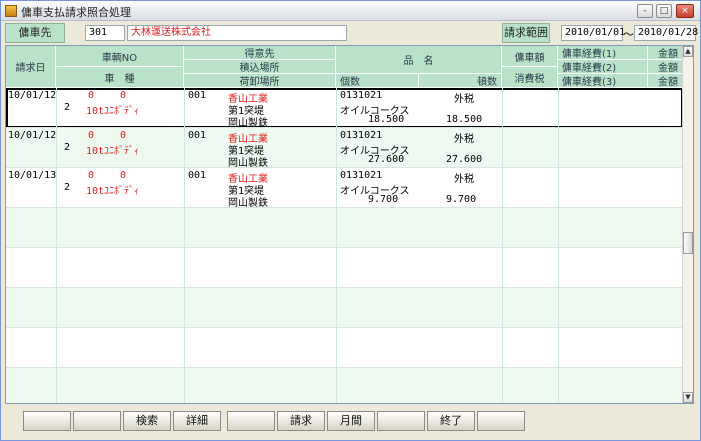 The image size is (701, 441). I want to click on monthly-button: 月間, so click(351, 421).